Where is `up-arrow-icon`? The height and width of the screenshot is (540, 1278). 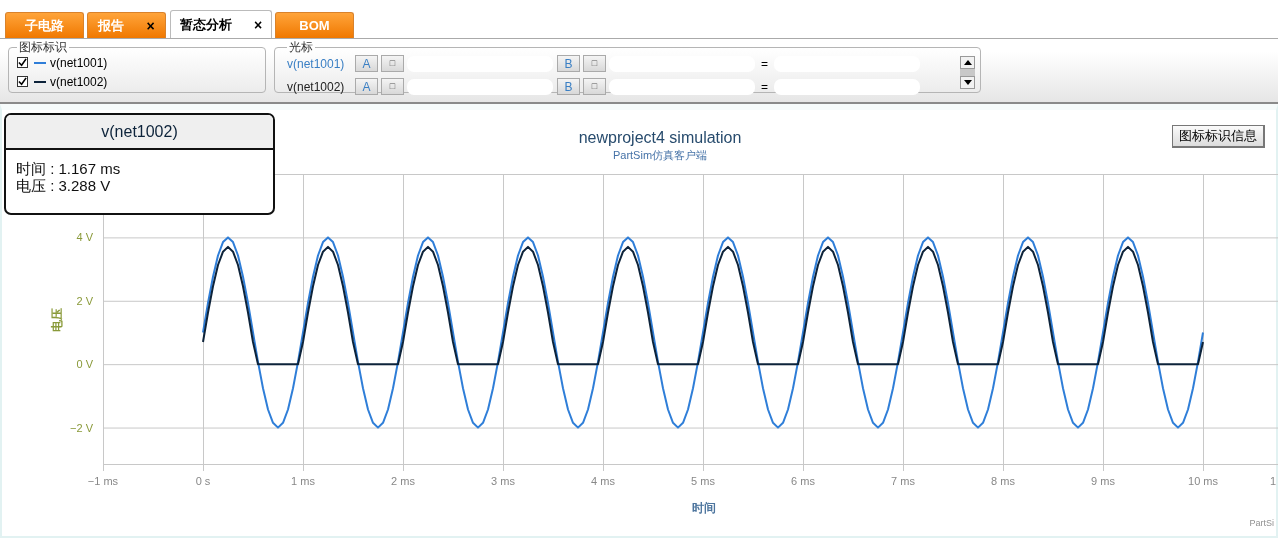 up-arrow-icon is located at coordinates (967, 62).